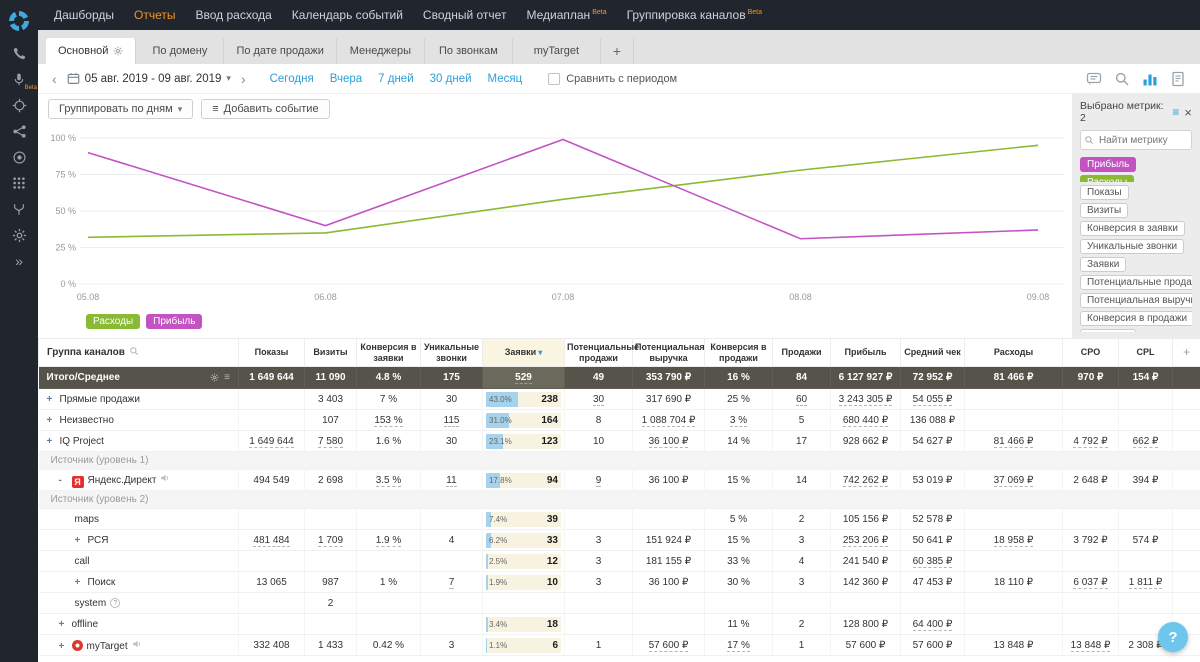  What do you see at coordinates (174, 321) in the screenshot?
I see `legend-item: Прибыль` at bounding box center [174, 321].